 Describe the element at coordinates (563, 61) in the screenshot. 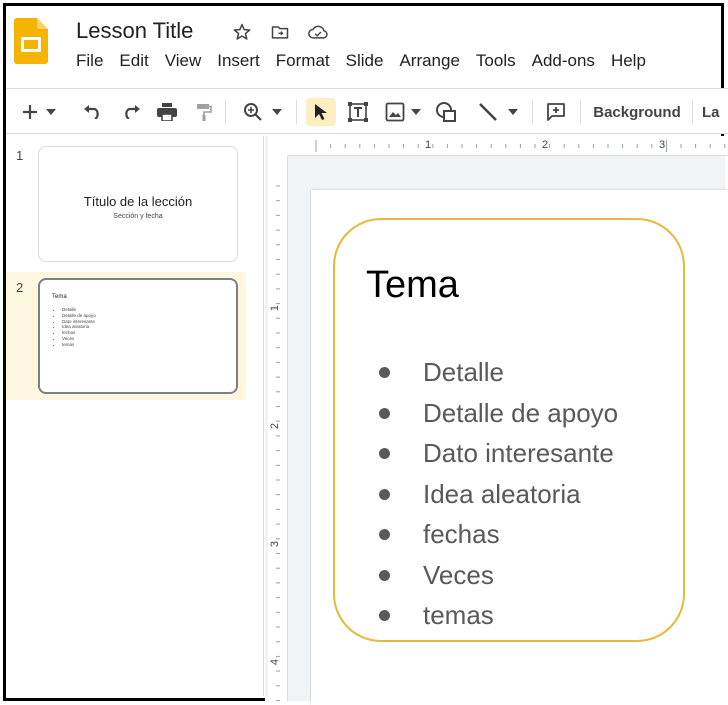

I see `menu-add-ons: Add-ons` at that location.